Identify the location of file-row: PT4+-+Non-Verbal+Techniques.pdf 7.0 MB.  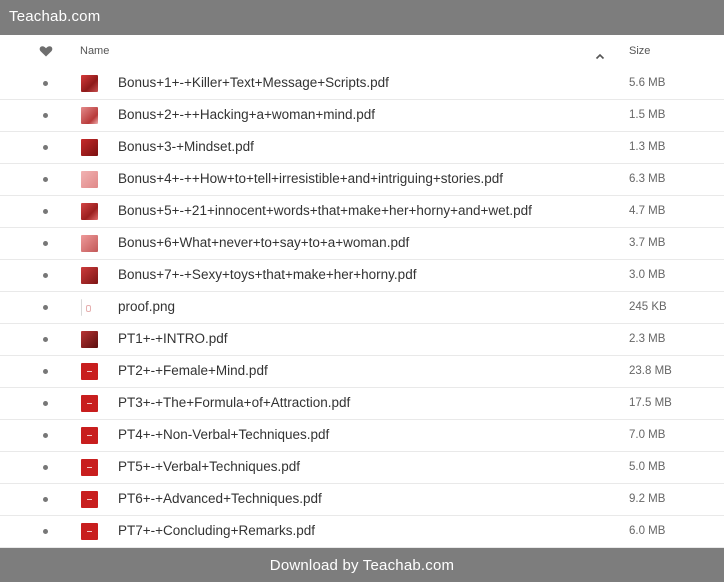
(362, 436).